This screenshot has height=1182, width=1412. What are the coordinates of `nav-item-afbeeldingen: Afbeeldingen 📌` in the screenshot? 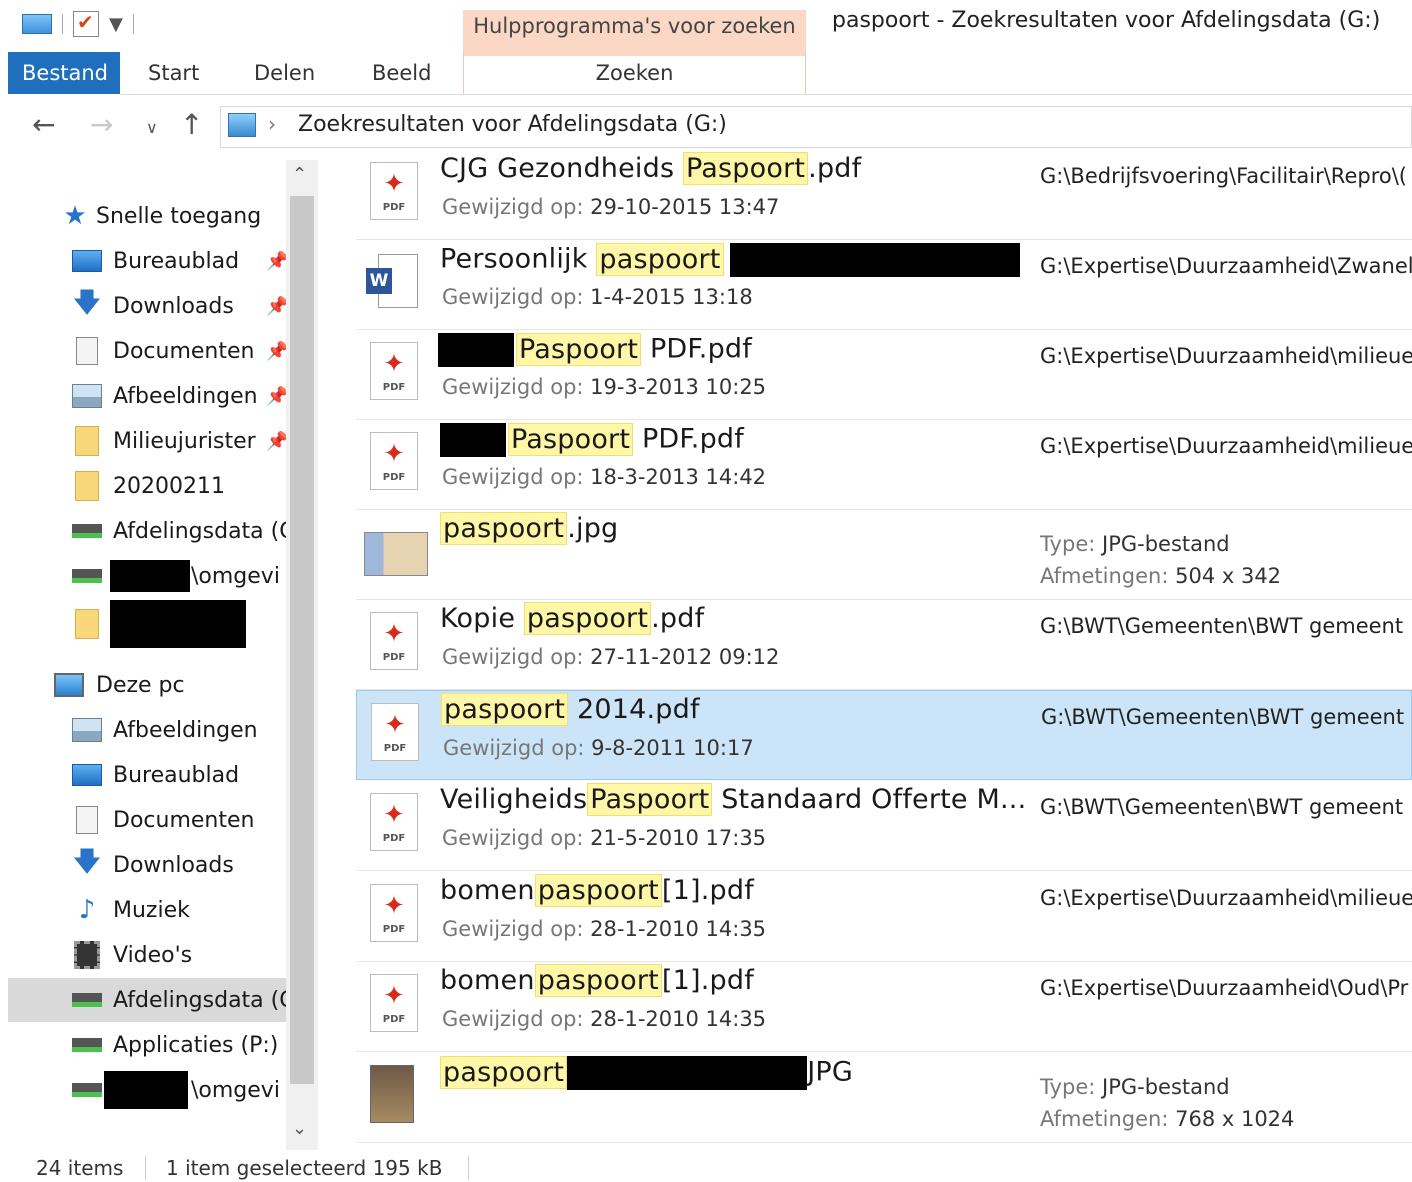 It's located at (151, 396).